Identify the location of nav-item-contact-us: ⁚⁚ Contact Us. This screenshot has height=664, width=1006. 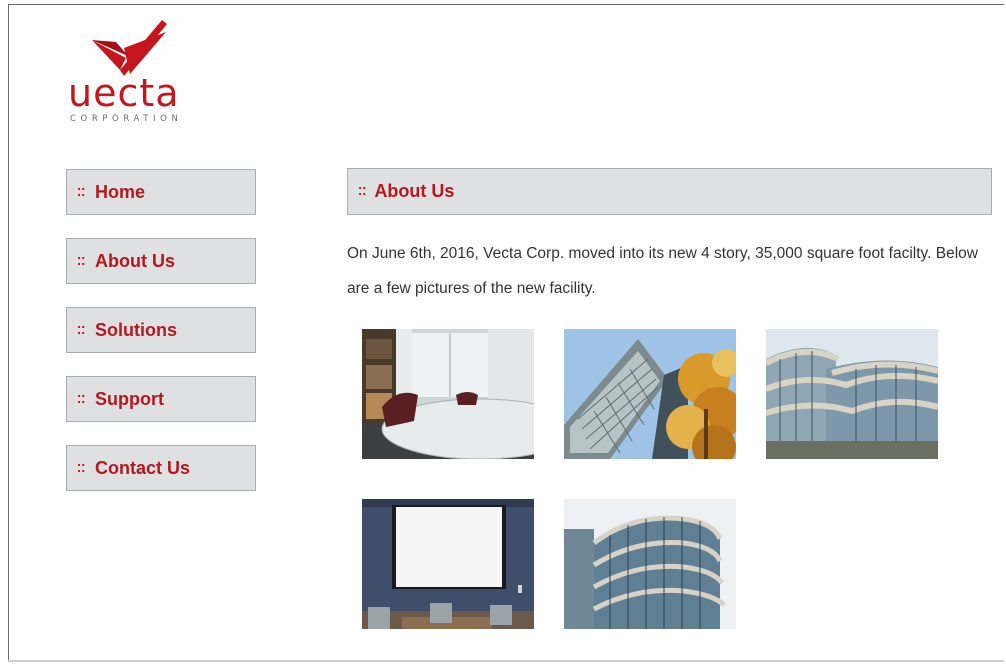
(161, 468).